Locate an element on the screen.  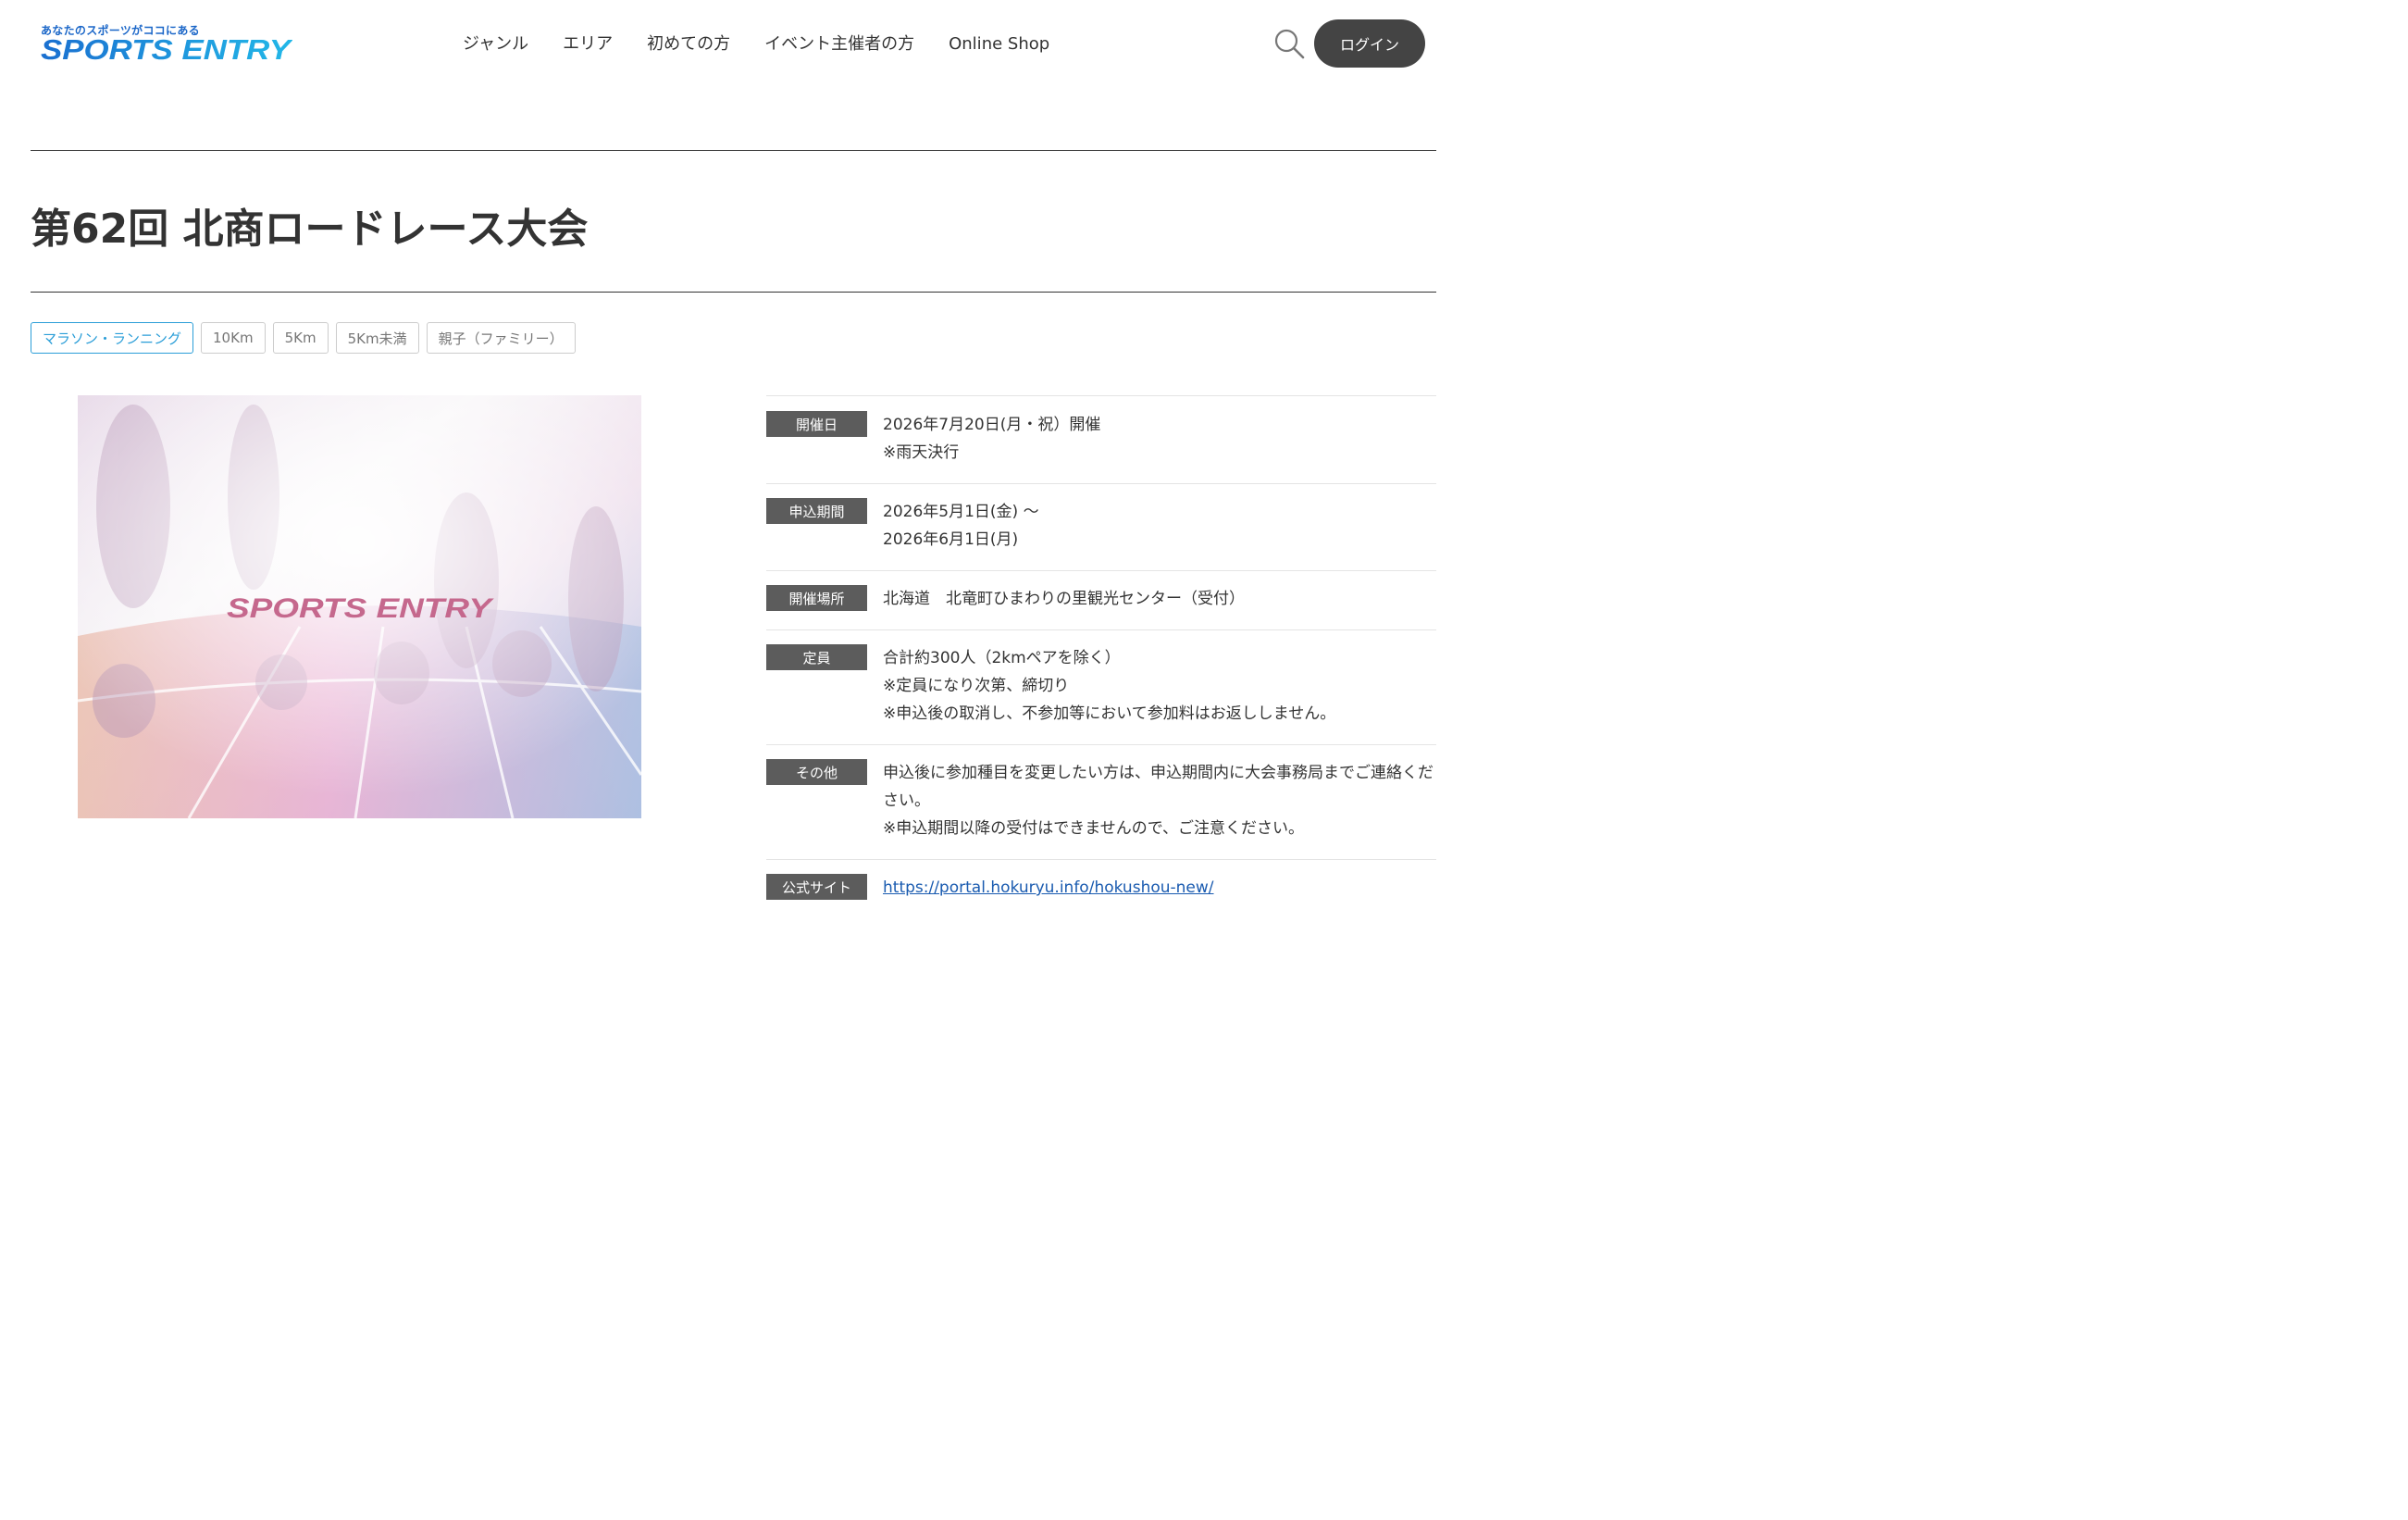
nav-online-shop: Online Shop is located at coordinates (999, 44).